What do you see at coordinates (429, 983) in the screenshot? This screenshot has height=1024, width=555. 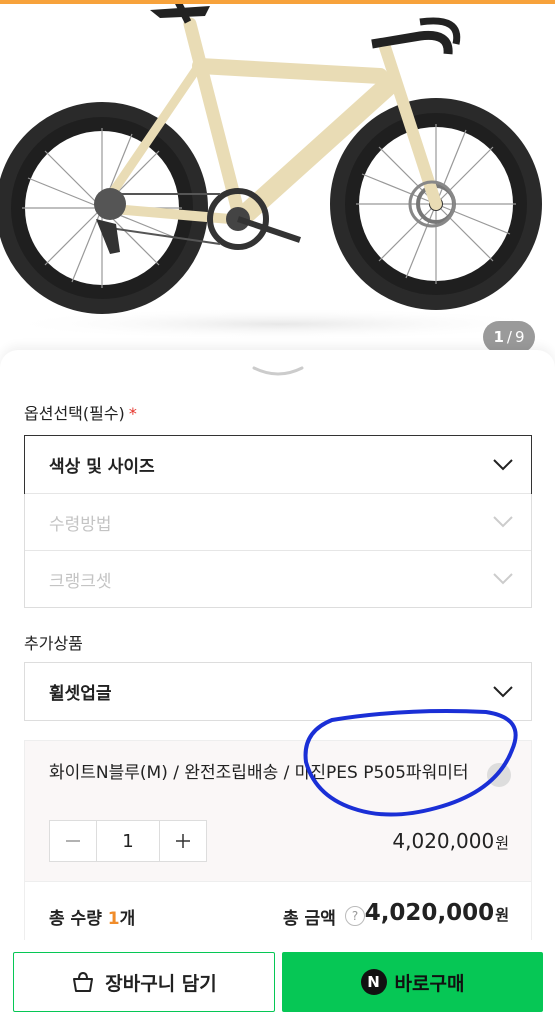 I see `buy-now-label: 바로구매` at bounding box center [429, 983].